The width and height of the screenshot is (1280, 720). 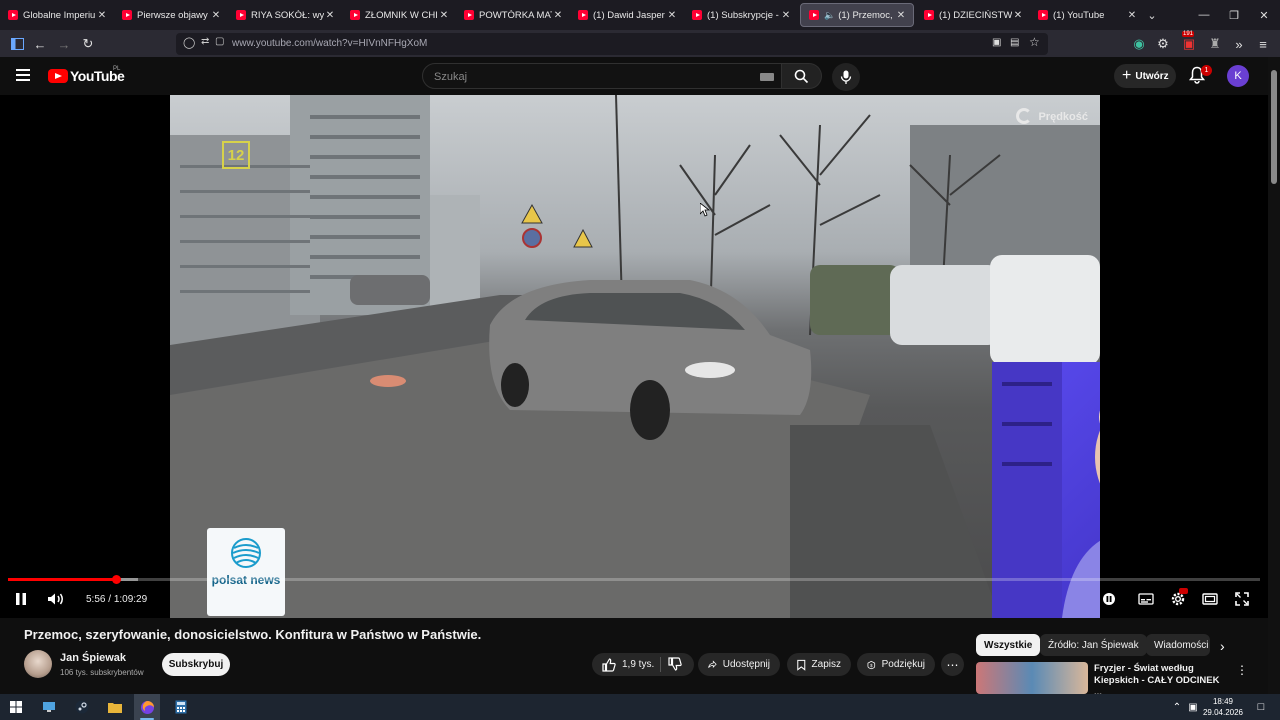 I want to click on picture-in-picture-icon: ▣, so click(x=996, y=42).